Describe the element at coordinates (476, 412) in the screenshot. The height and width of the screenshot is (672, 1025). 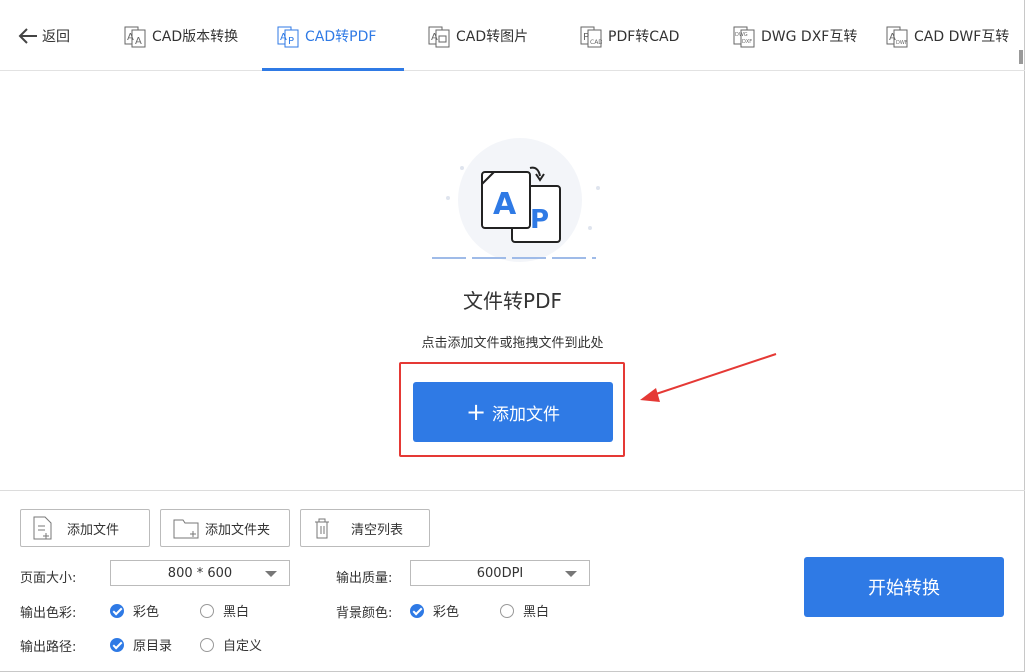
I see `plus-icon: +` at that location.